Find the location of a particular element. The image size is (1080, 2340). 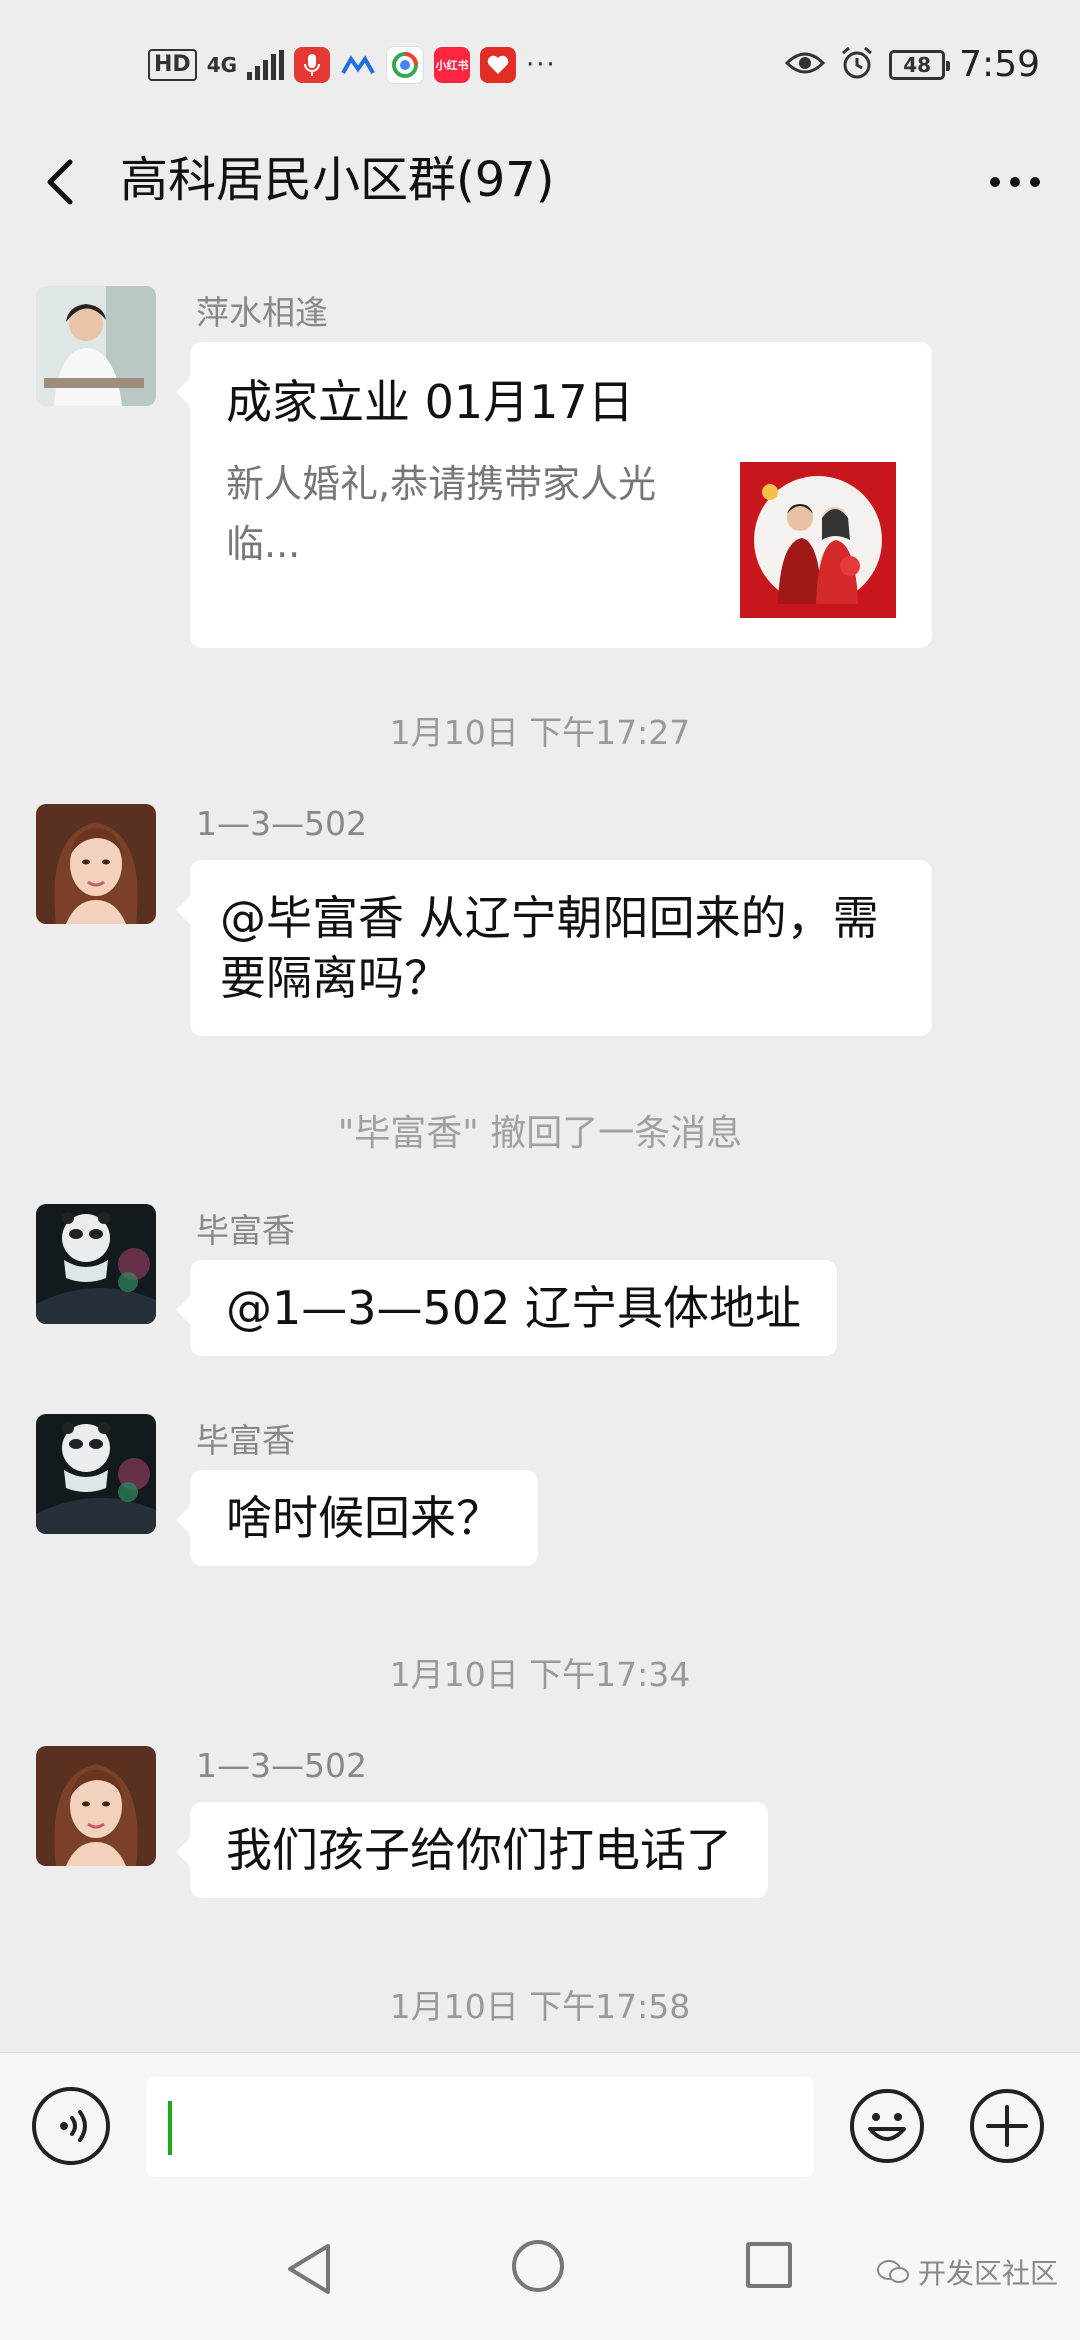

colorful-app-icon is located at coordinates (405, 65).